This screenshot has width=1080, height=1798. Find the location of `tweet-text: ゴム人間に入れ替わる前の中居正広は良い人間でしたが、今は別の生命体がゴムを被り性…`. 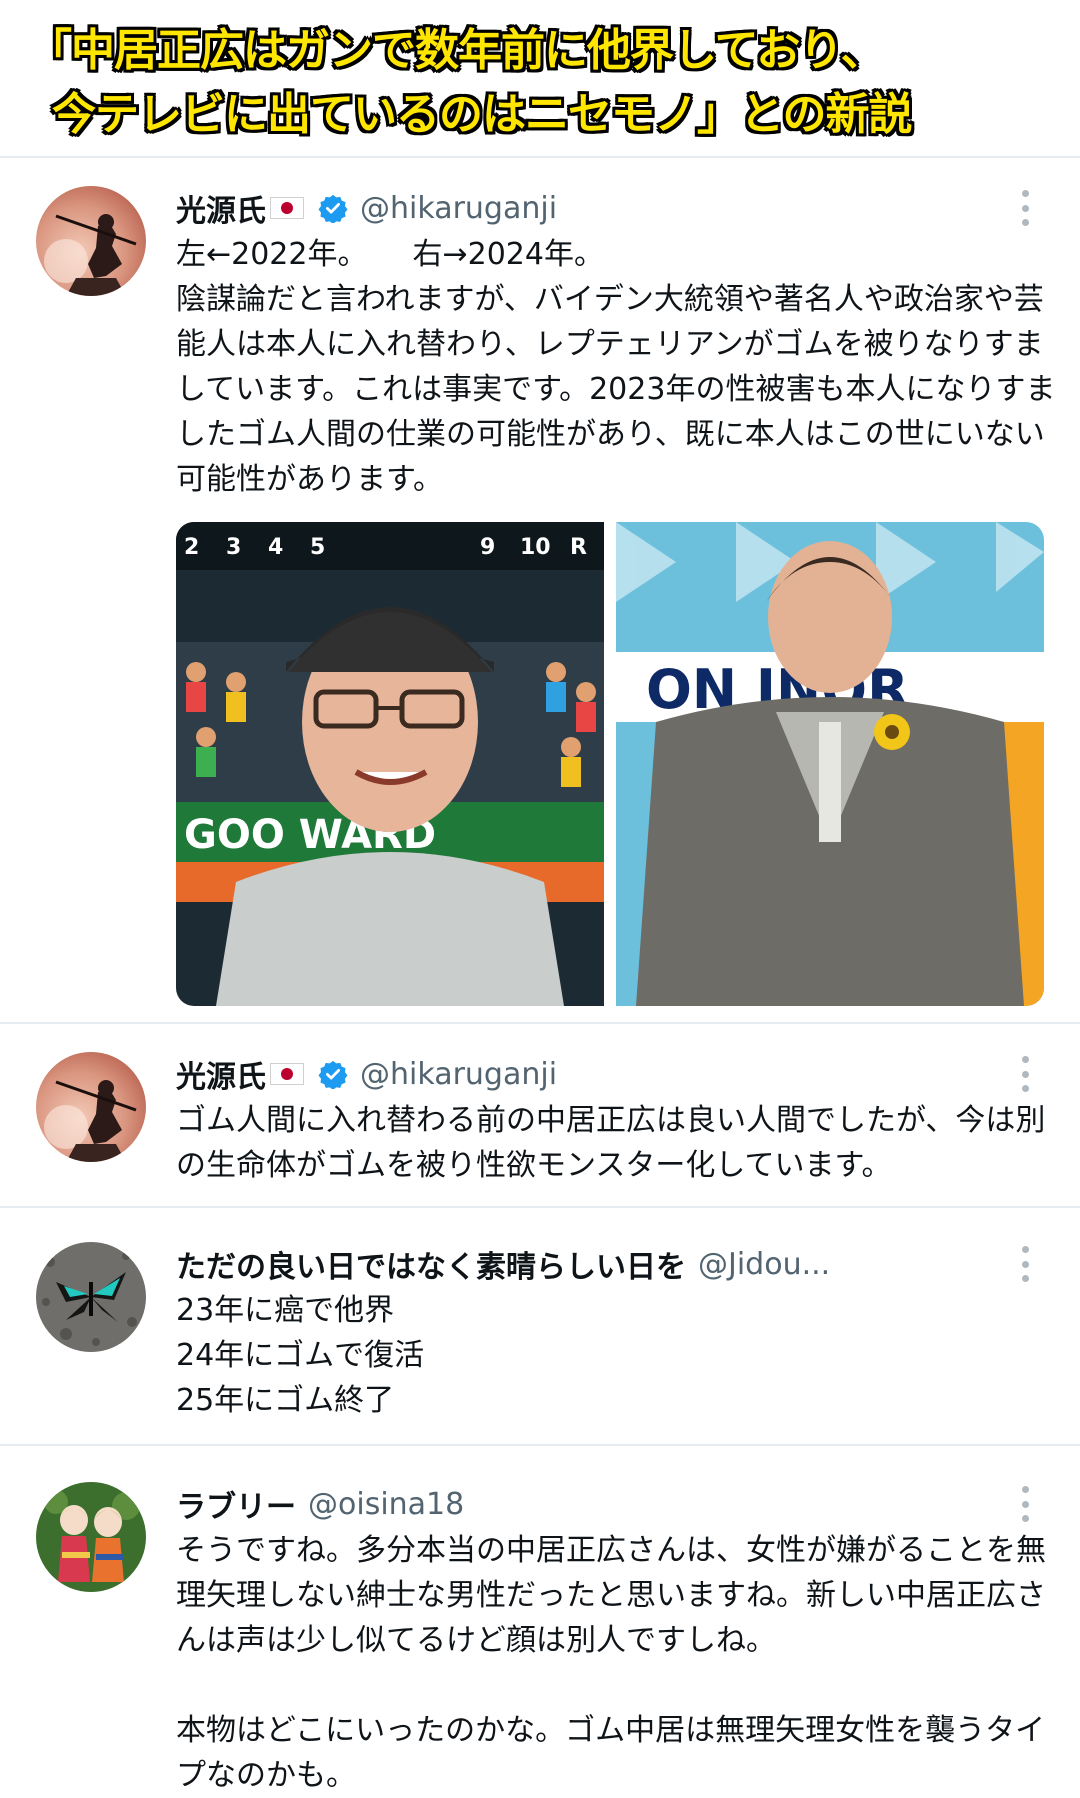

tweet-text: ゴム人間に入れ替わる前の中居正広は良い人間でしたが、今は別の生命体がゴムを被り性… is located at coordinates (611, 1143).